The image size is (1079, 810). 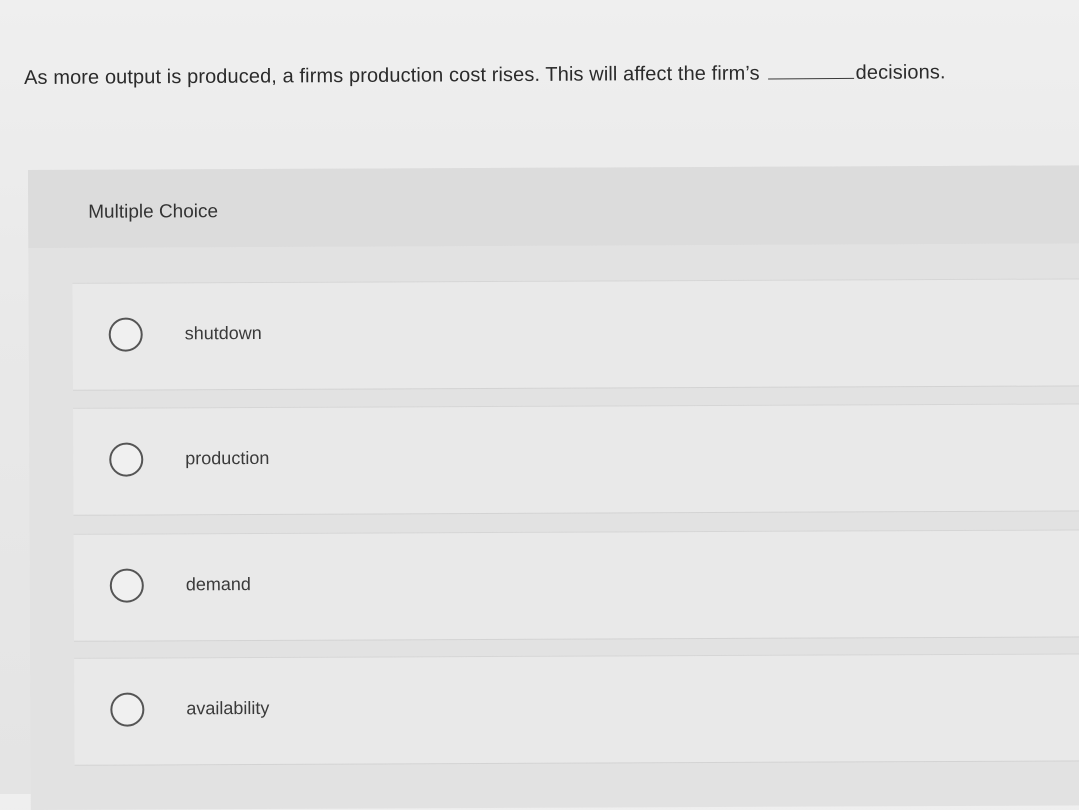 What do you see at coordinates (218, 584) in the screenshot?
I see `answer-option-label: demand` at bounding box center [218, 584].